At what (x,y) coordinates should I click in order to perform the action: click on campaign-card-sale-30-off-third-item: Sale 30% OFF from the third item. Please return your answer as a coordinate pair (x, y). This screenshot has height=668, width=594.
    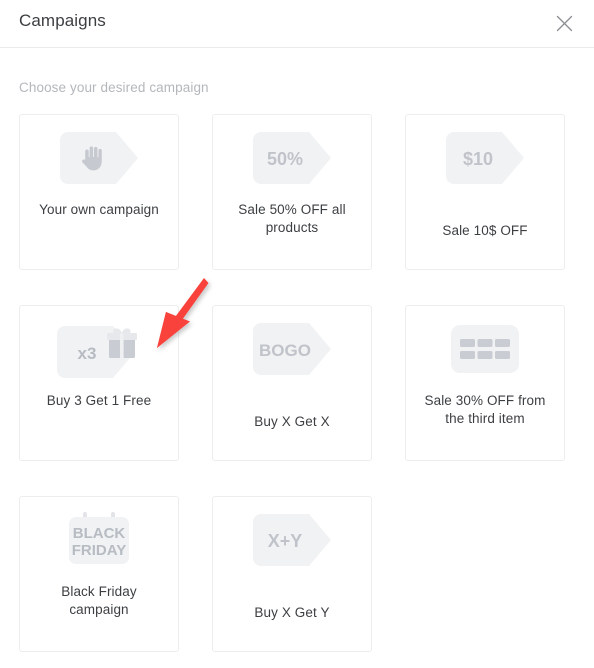
    Looking at the image, I should click on (485, 383).